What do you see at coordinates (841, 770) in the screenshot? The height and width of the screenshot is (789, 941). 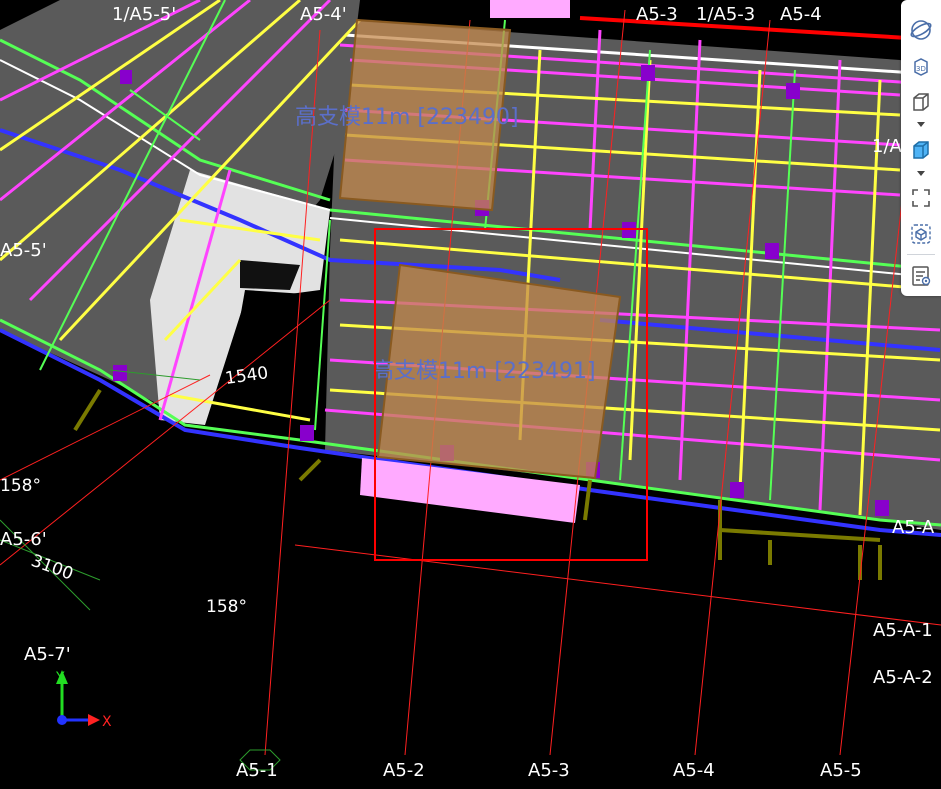 I see `grid-label: A5-5` at bounding box center [841, 770].